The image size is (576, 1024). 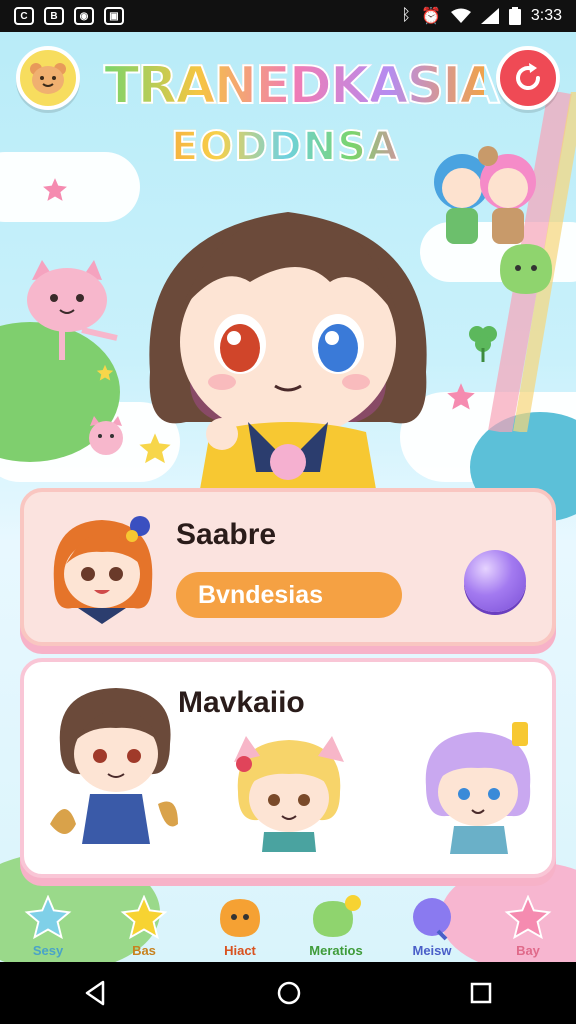 I want to click on status-left-icons: C B ◉ ▣, so click(x=69, y=16).